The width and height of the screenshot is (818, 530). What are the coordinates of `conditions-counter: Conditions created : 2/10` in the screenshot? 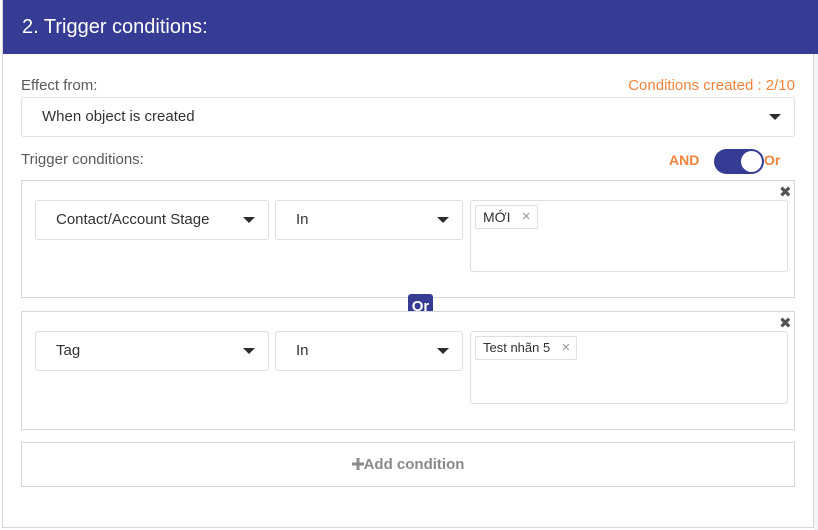 It's located at (711, 85).